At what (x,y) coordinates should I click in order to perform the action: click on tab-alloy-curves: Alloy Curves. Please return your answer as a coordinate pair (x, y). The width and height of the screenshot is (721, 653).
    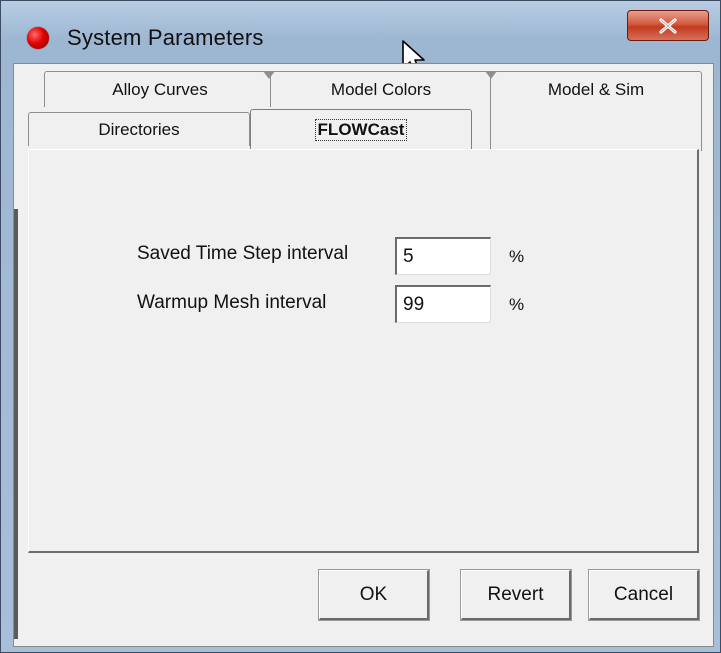
    Looking at the image, I should click on (160, 89).